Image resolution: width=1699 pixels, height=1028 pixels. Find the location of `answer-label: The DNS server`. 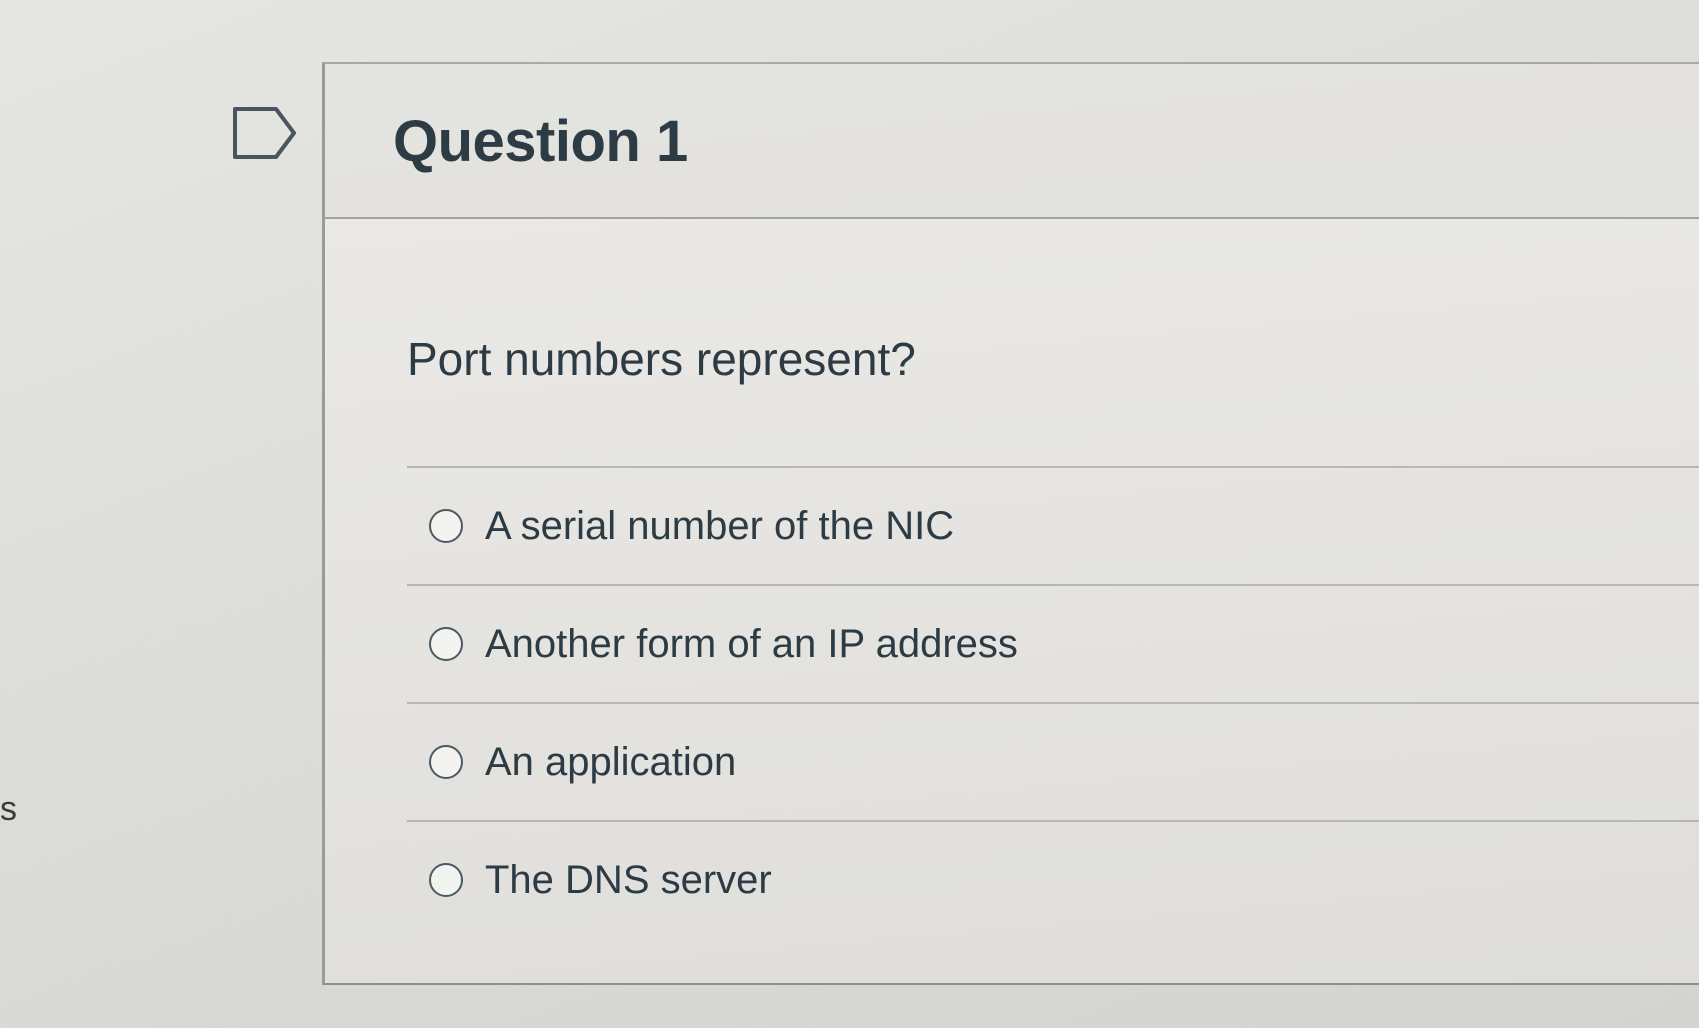

answer-label: The DNS server is located at coordinates (628, 879).